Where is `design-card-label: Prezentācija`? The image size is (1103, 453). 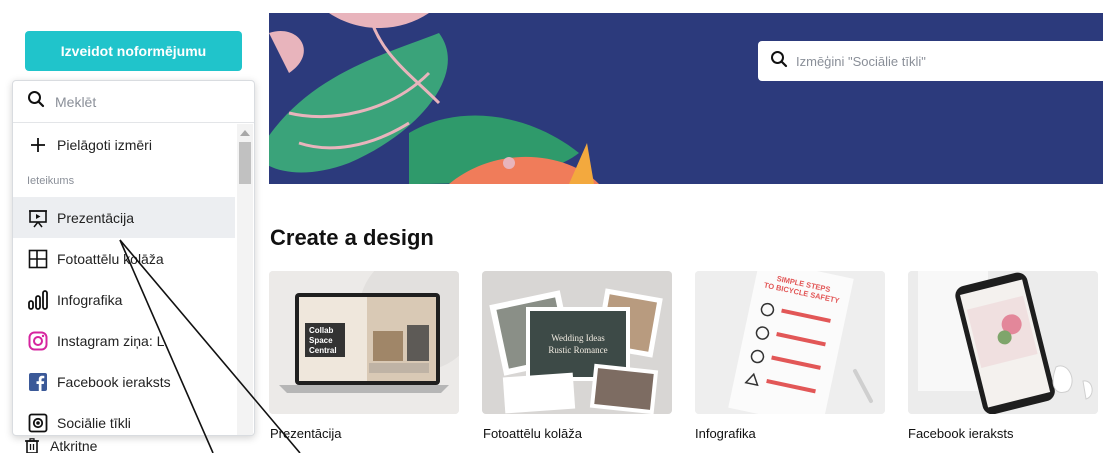
design-card-label: Prezentācija is located at coordinates (306, 433).